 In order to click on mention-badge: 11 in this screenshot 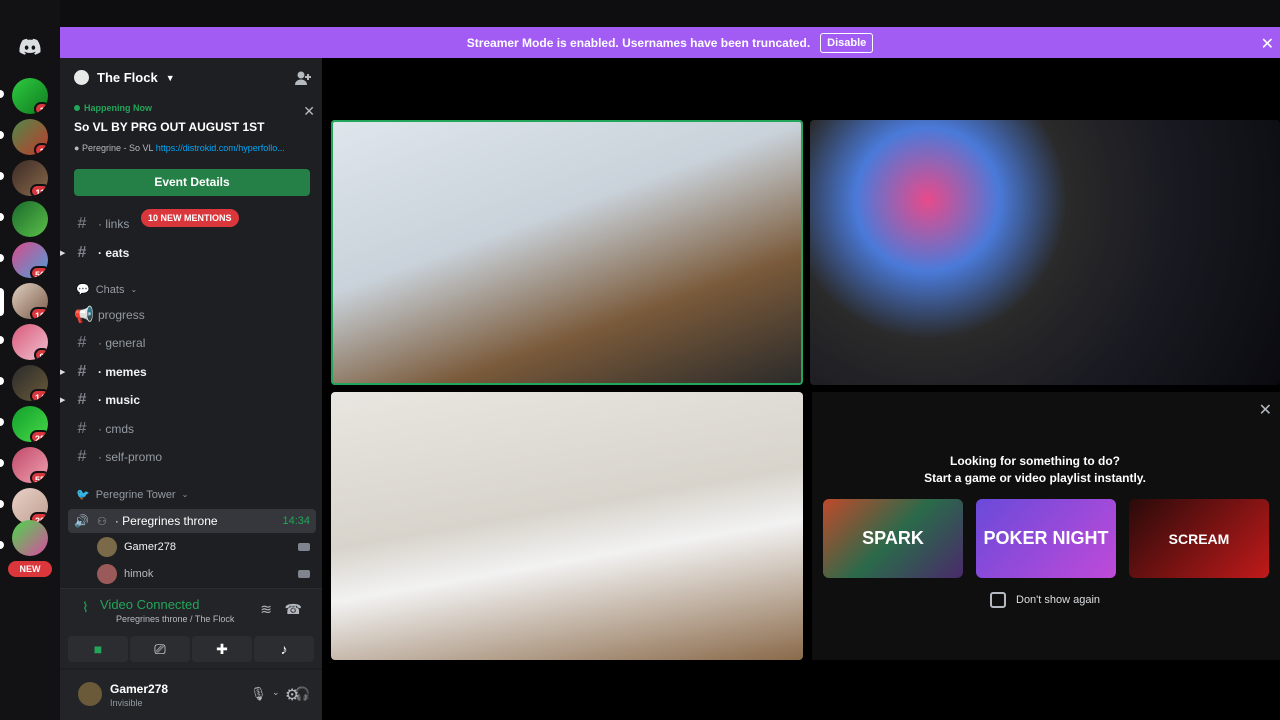, I will do `click(39, 190)`.